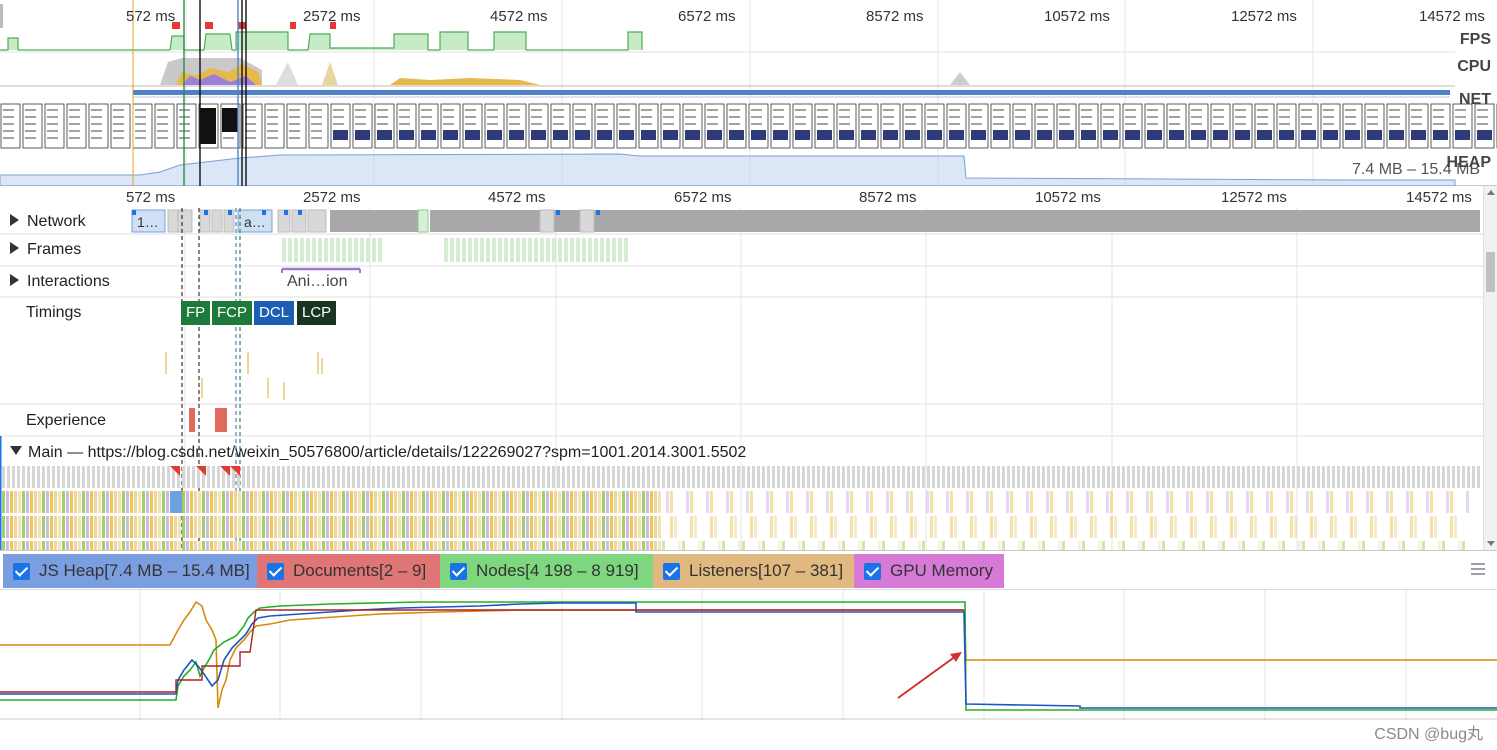 Image resolution: width=1497 pixels, height=750 pixels. What do you see at coordinates (45, 250) in the screenshot?
I see `track-frames: Frames` at bounding box center [45, 250].